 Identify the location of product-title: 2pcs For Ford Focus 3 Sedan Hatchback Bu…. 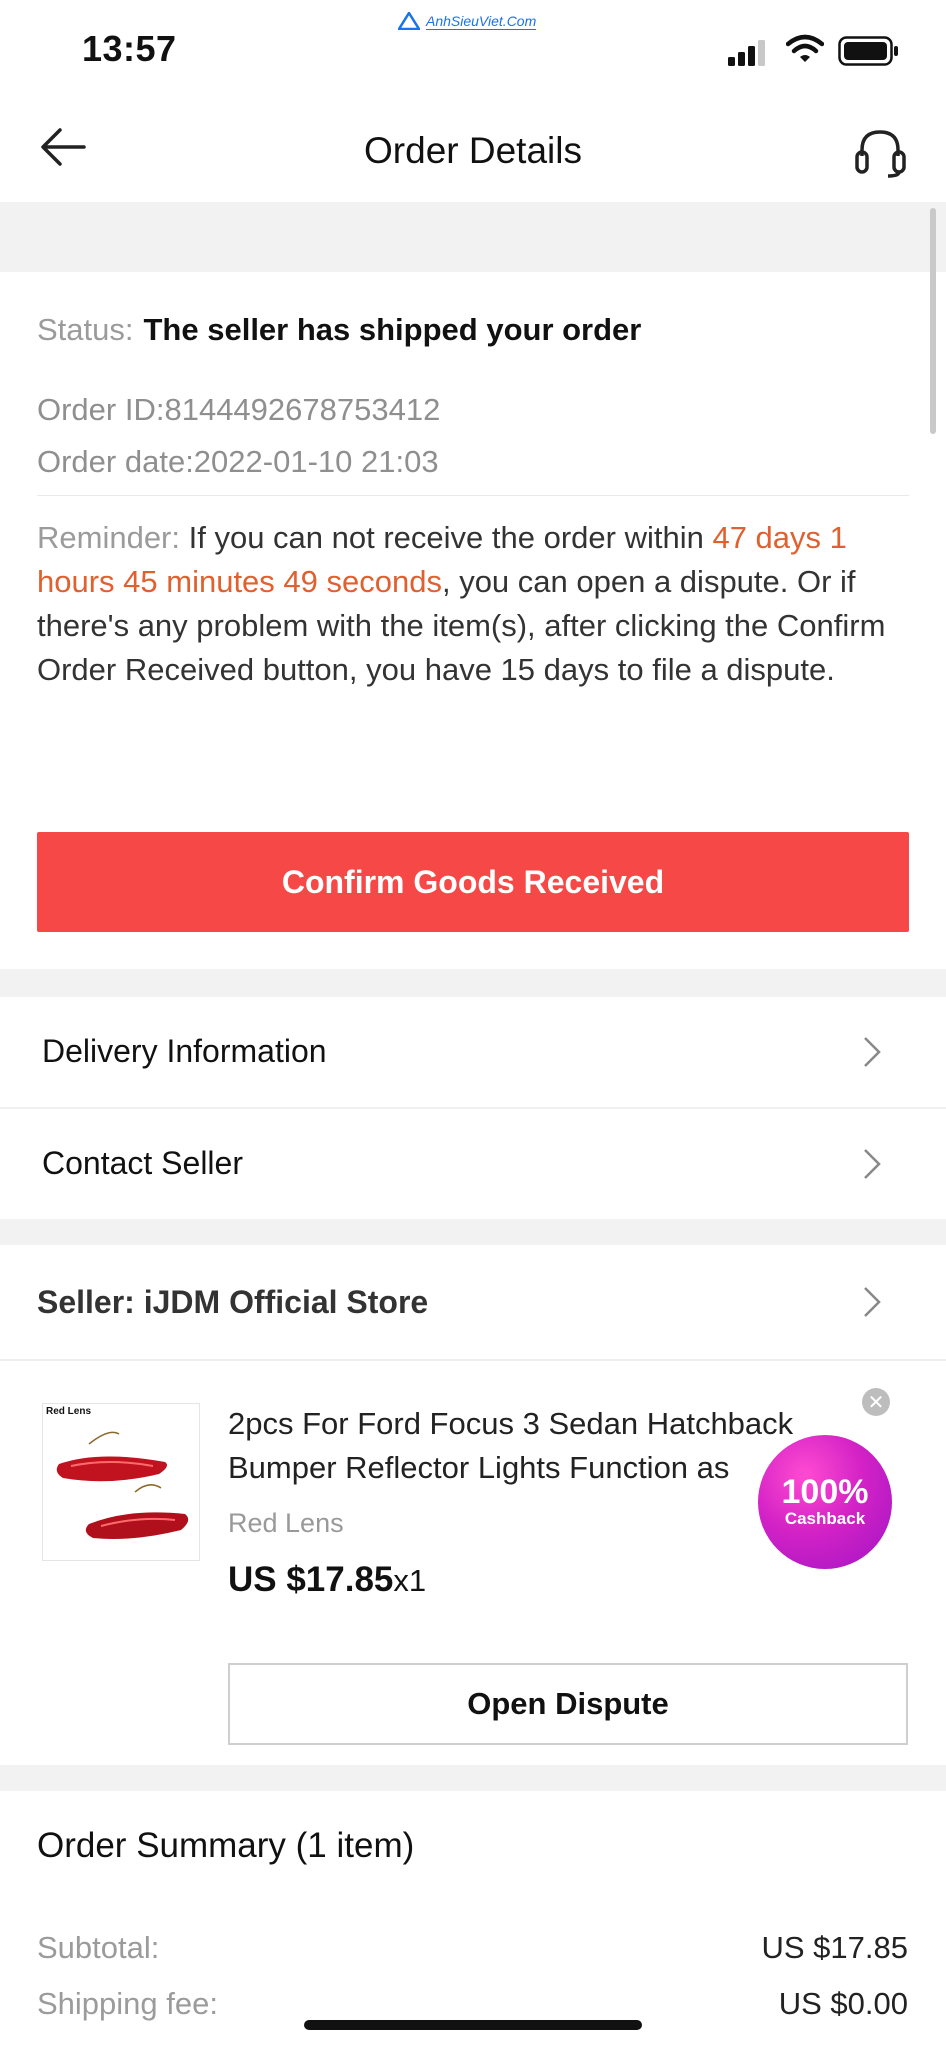
(528, 1446).